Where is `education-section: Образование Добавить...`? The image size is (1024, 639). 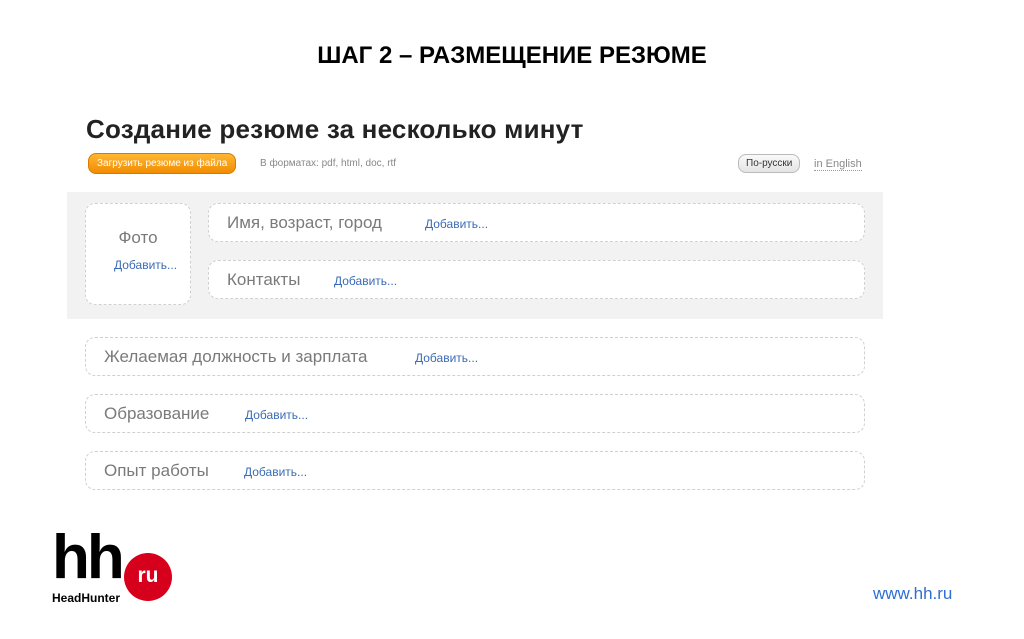 education-section: Образование Добавить... is located at coordinates (475, 413).